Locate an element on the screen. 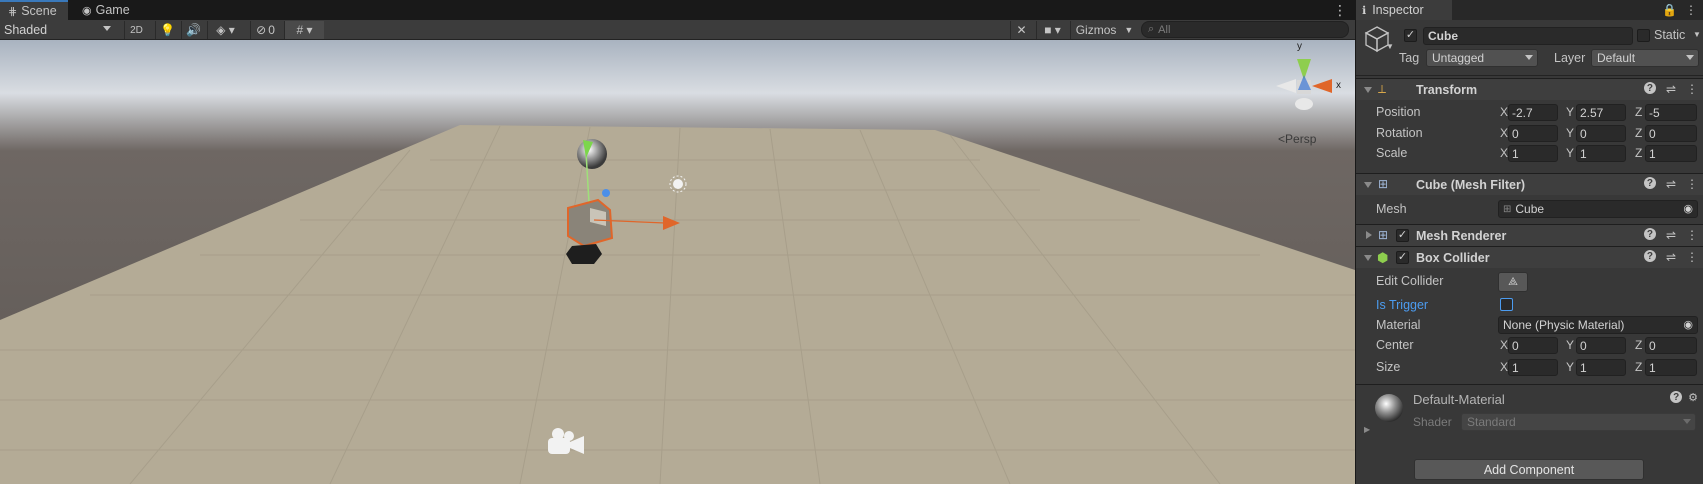 This screenshot has width=1703, height=484. shading-mode-dropdown: Shaded is located at coordinates (57, 30).